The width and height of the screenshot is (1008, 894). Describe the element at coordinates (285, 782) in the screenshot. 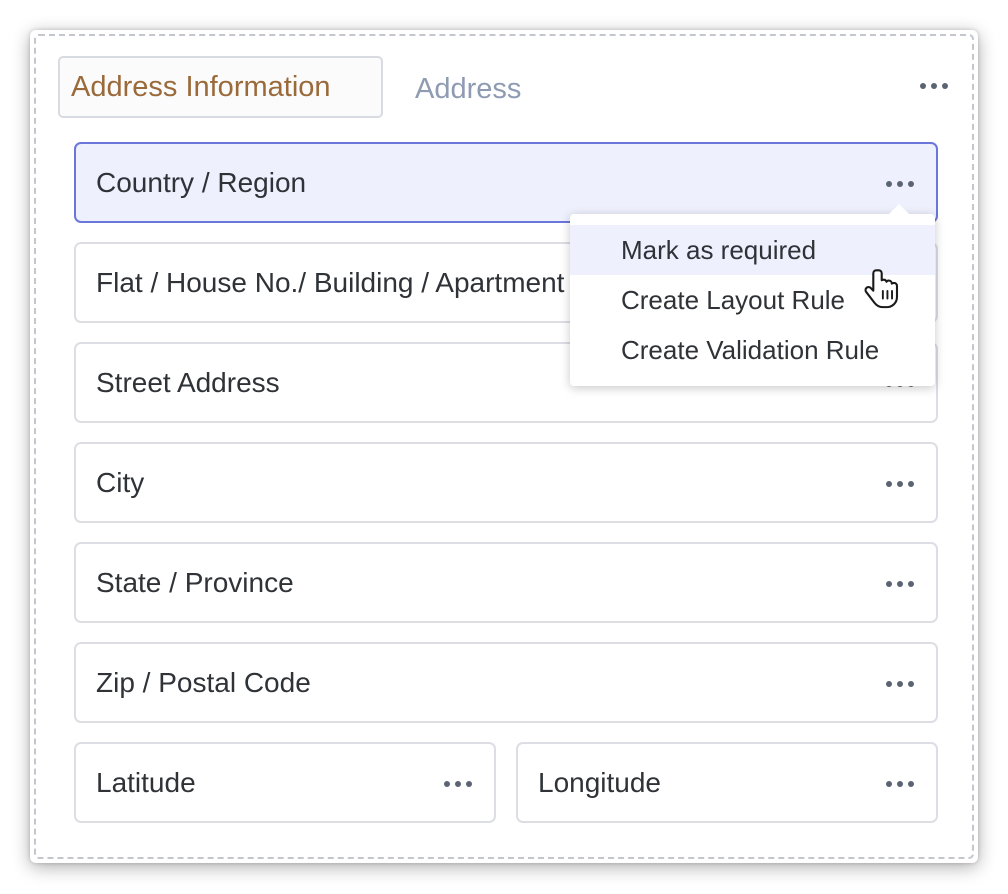

I see `field-latitude: Latitude` at that location.